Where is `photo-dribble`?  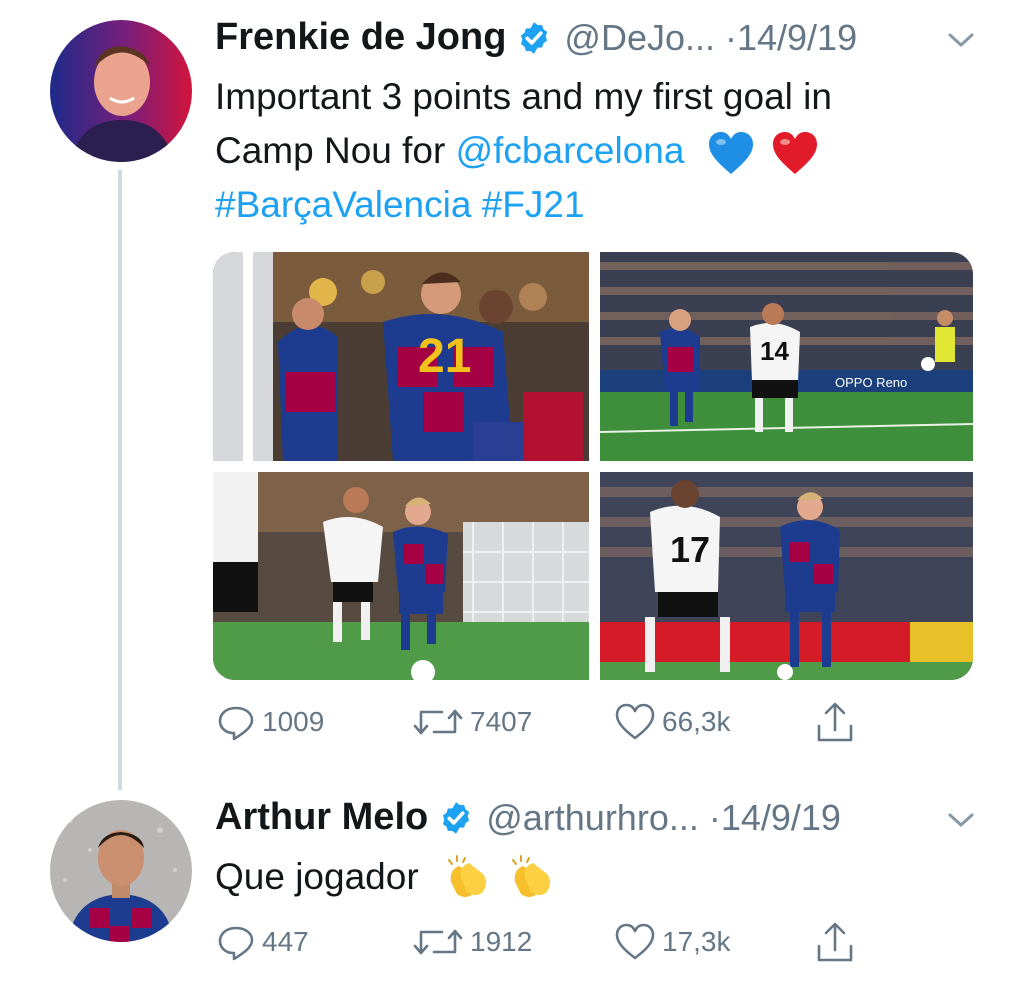 photo-dribble is located at coordinates (401, 576).